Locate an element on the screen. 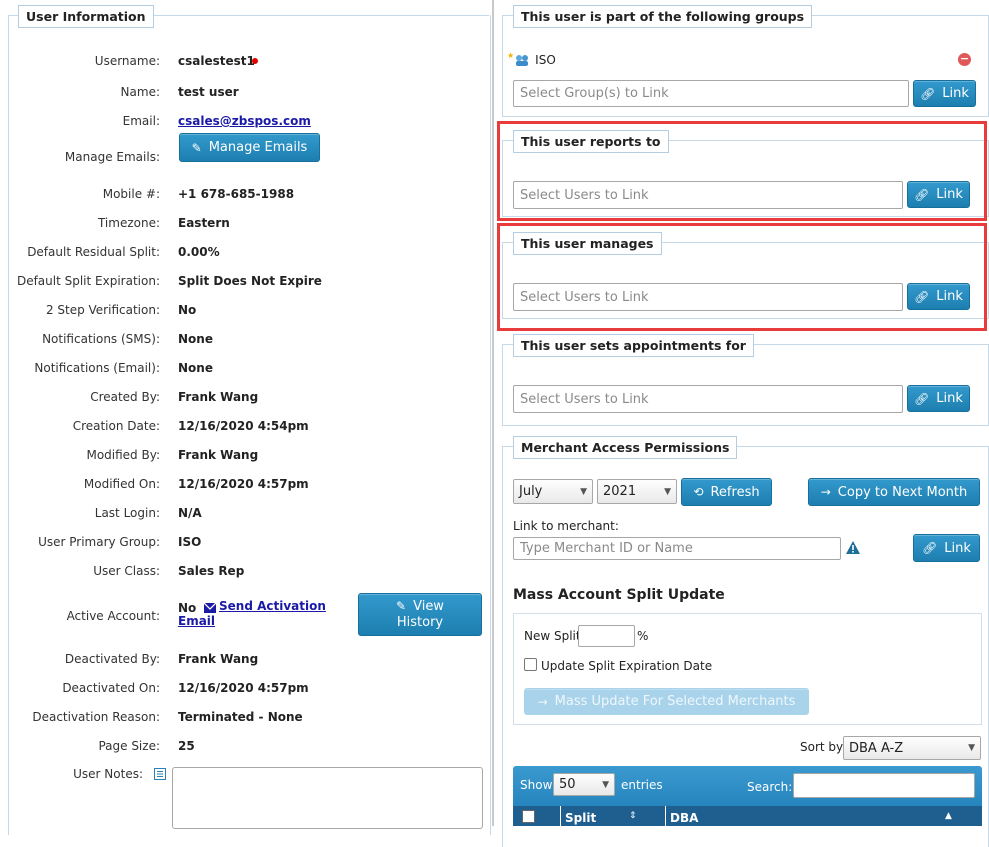 This screenshot has width=989, height=847. field-value: test user is located at coordinates (208, 92).